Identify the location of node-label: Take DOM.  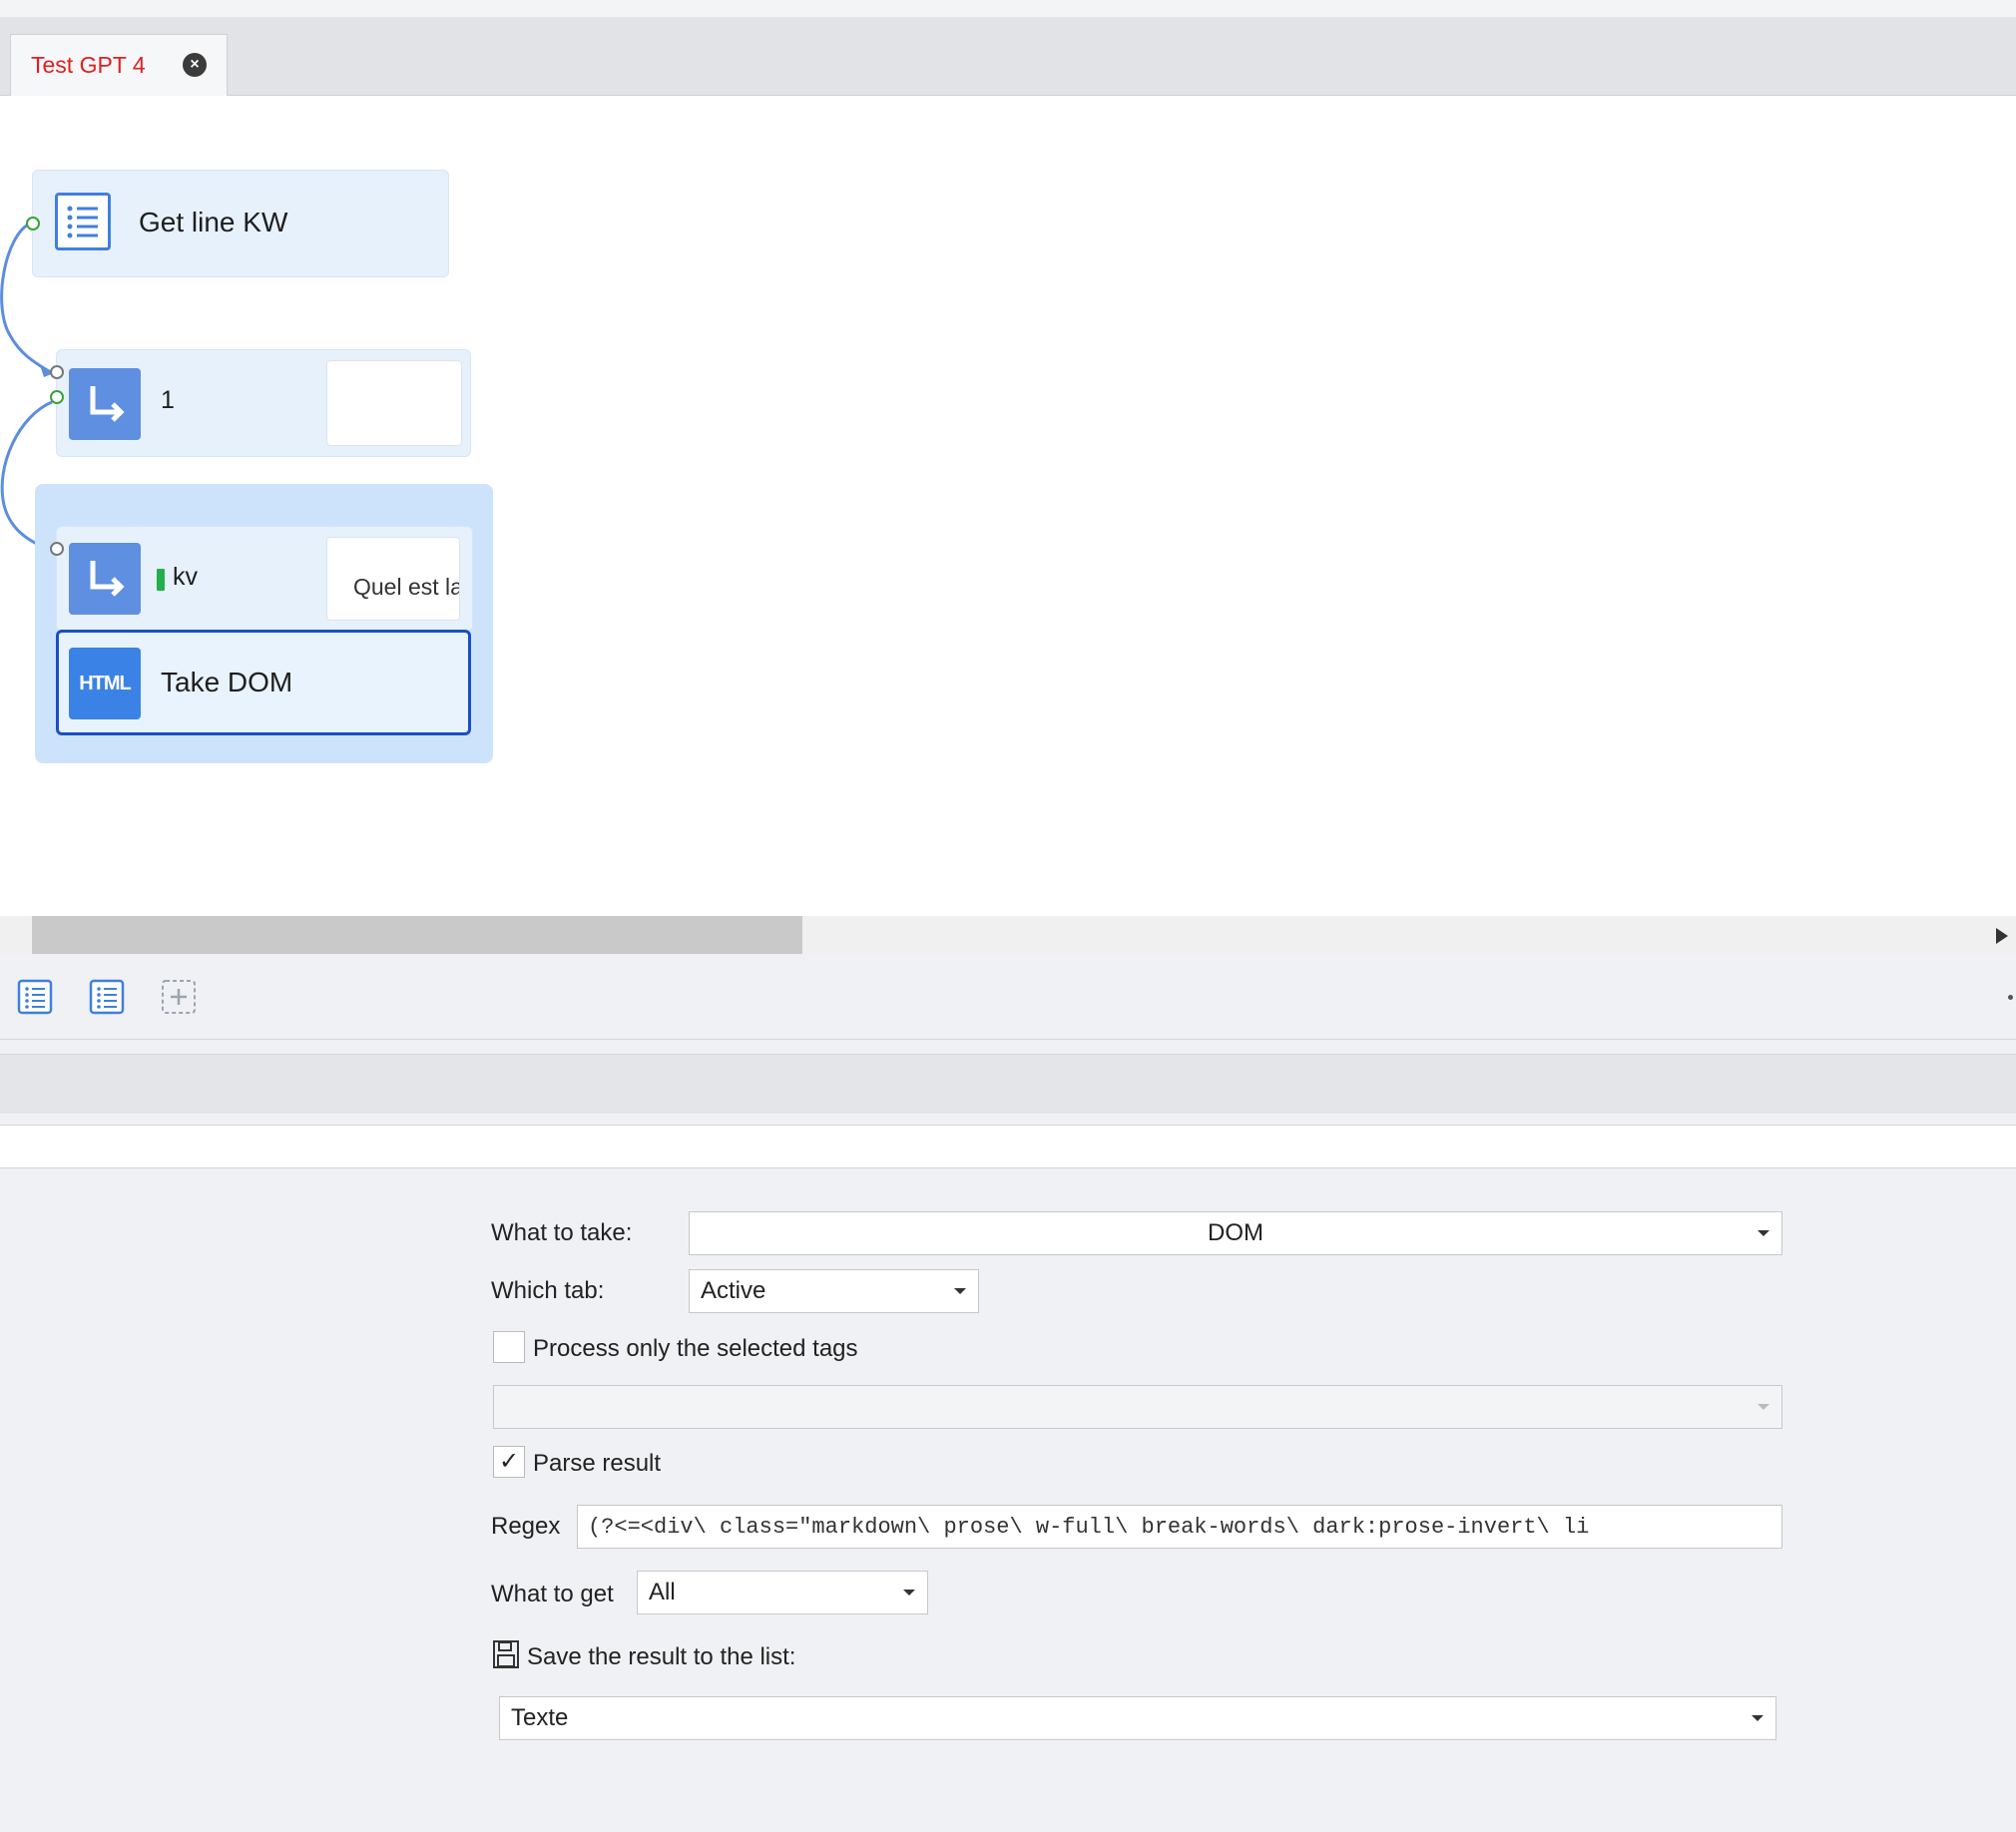
(227, 682).